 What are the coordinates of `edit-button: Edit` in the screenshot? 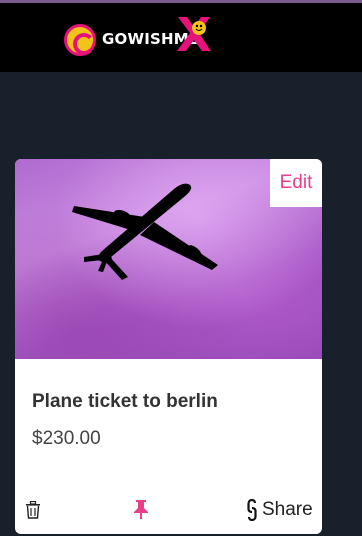 It's located at (296, 183).